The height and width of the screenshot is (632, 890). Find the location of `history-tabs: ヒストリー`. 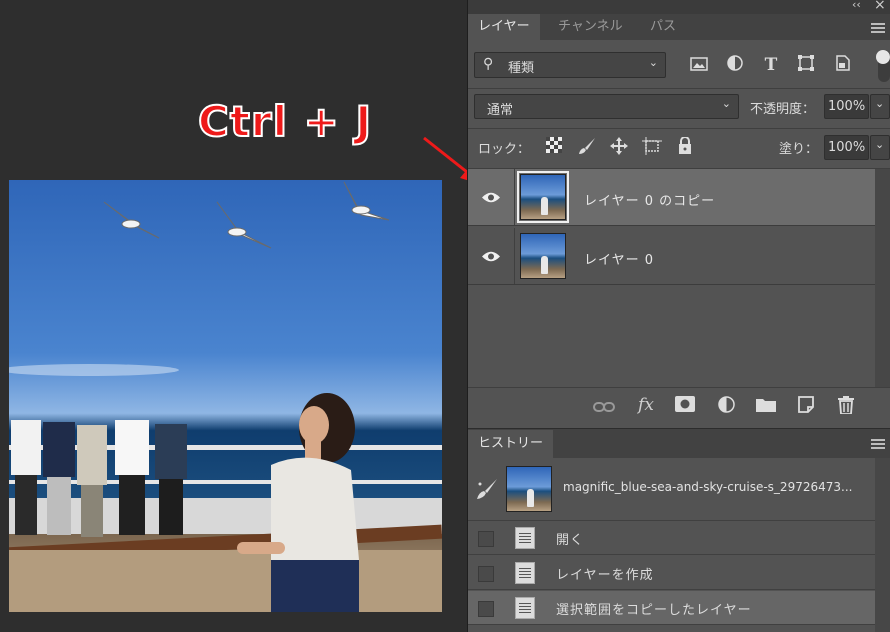

history-tabs: ヒストリー is located at coordinates (679, 443).